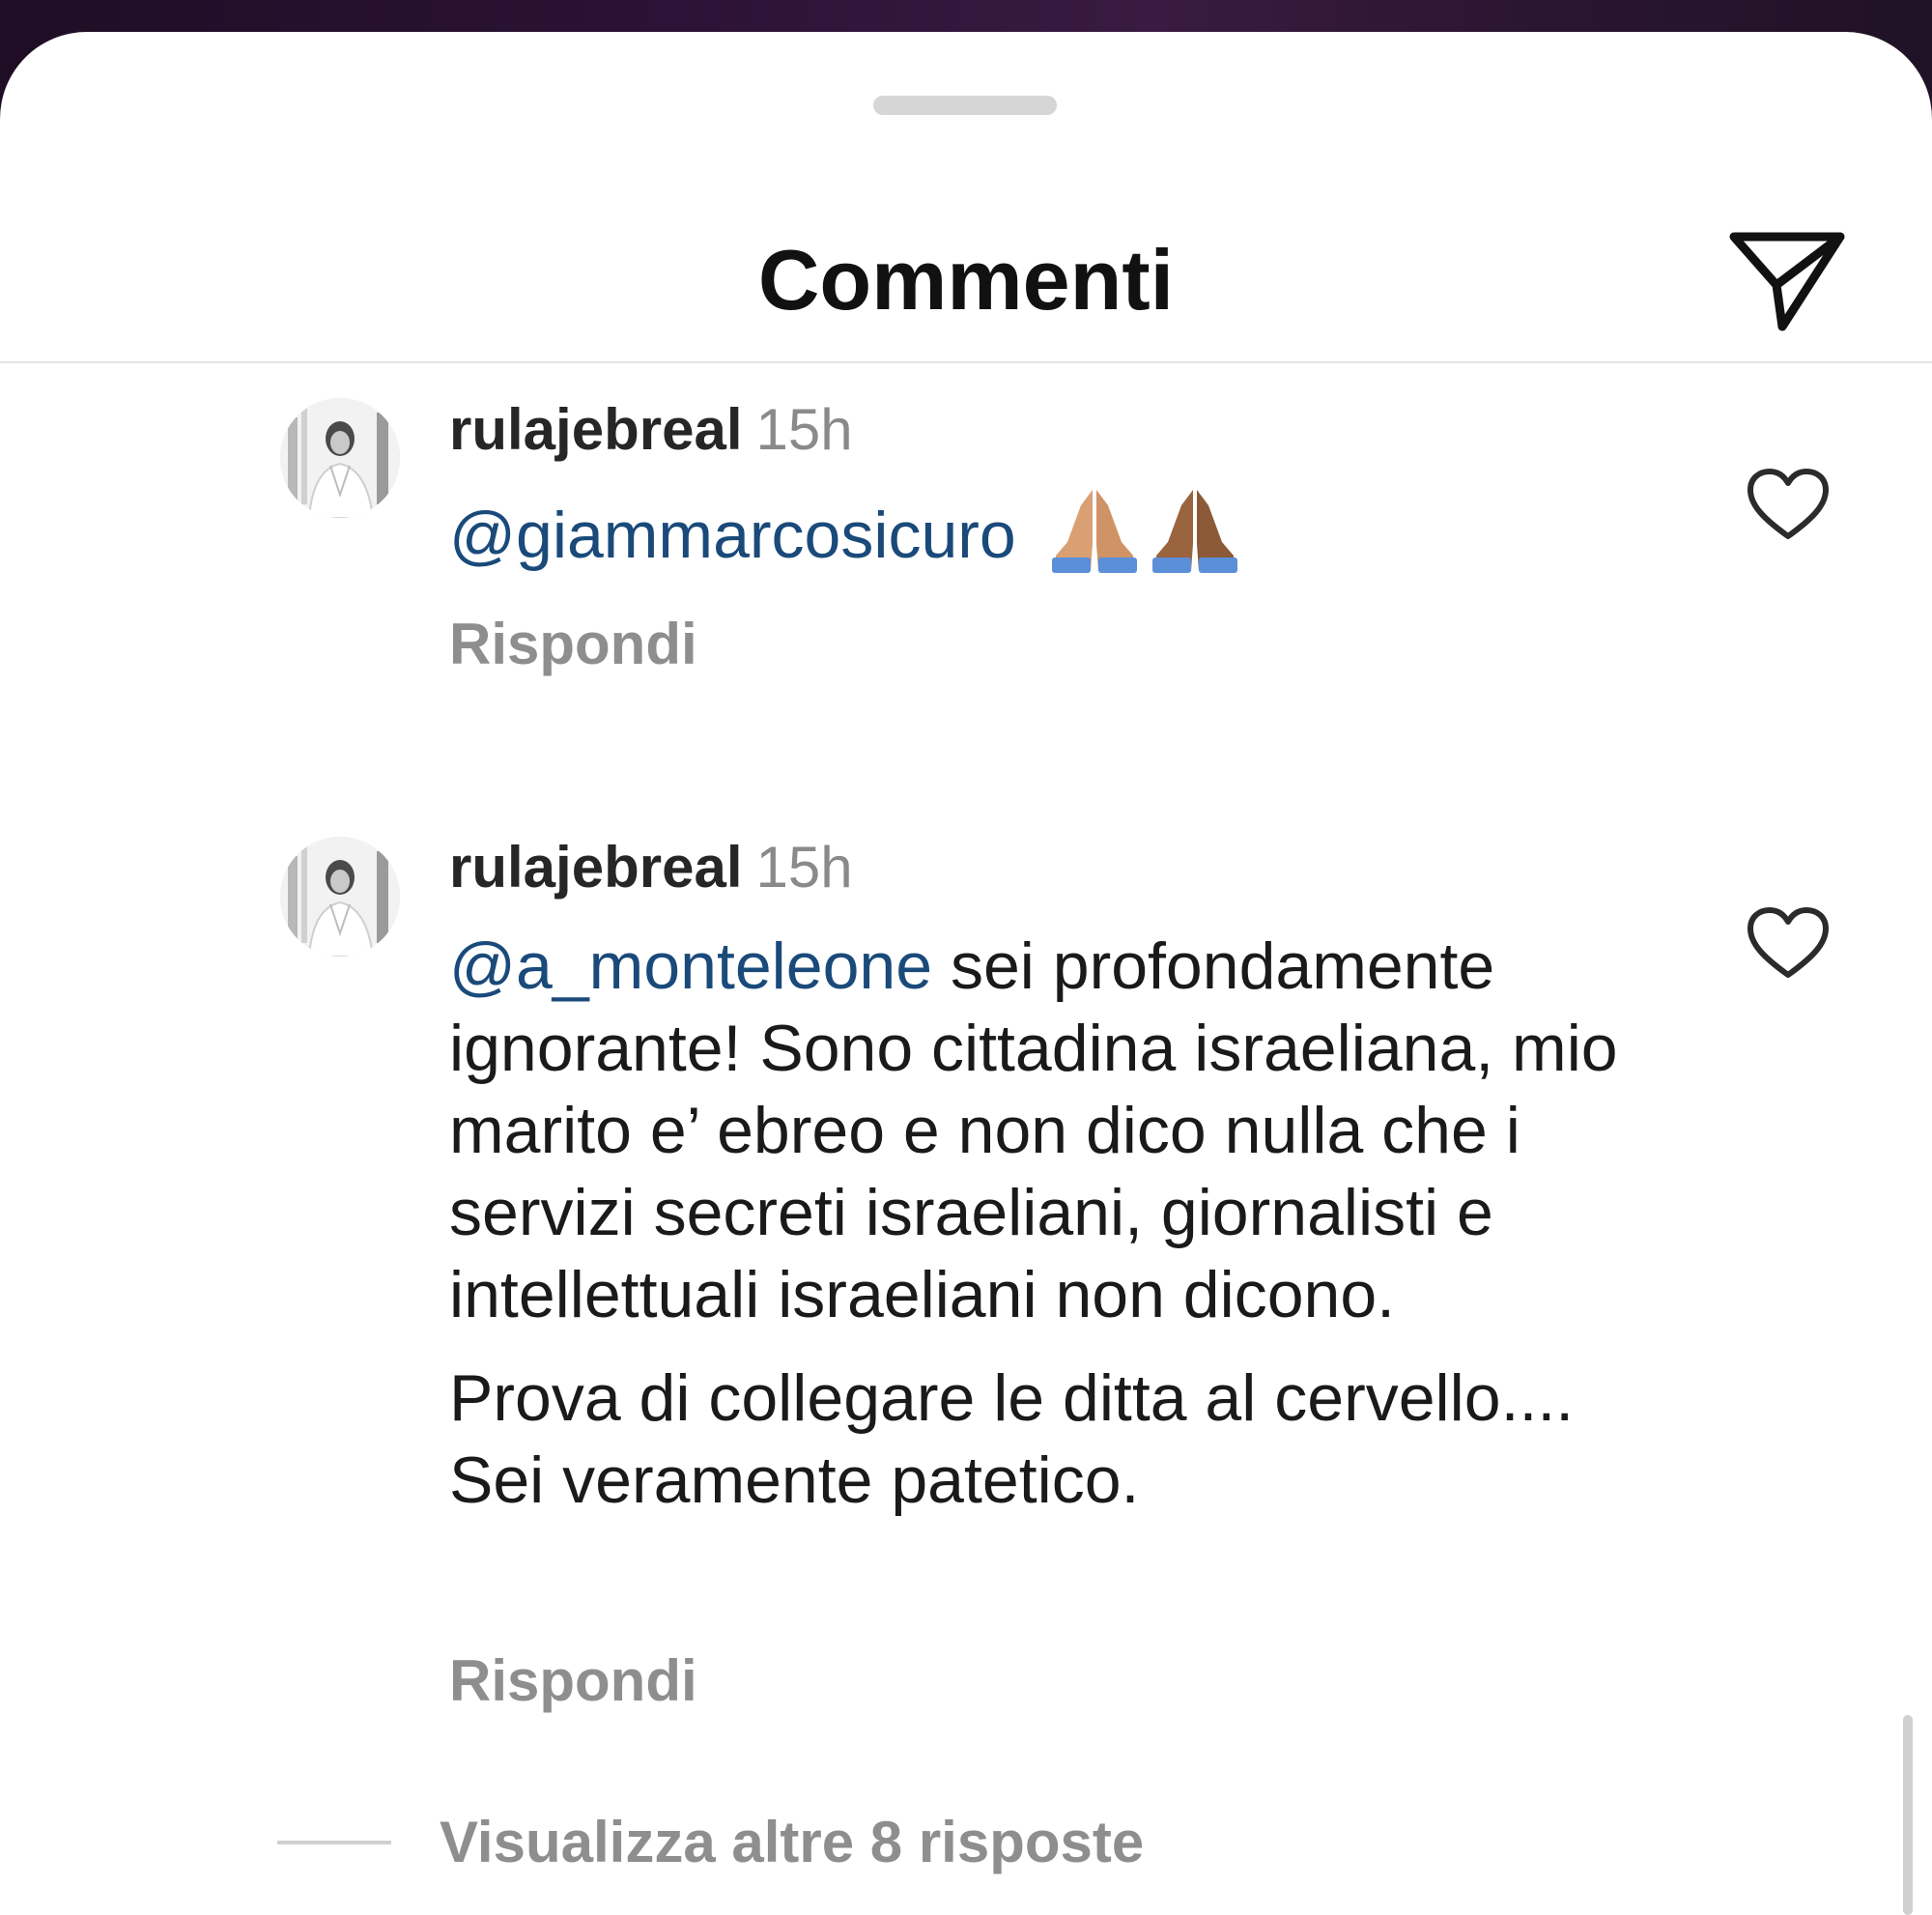  What do you see at coordinates (334, 1843) in the screenshot?
I see `replies-divider` at bounding box center [334, 1843].